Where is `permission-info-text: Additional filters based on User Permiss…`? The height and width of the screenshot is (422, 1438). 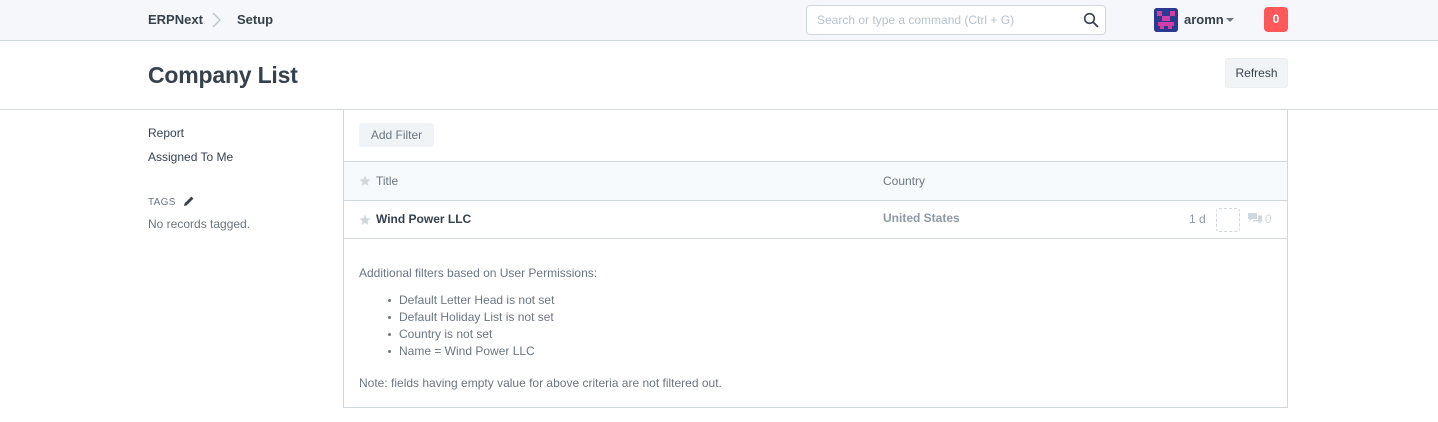
permission-info-text: Additional filters based on User Permiss… is located at coordinates (478, 273).